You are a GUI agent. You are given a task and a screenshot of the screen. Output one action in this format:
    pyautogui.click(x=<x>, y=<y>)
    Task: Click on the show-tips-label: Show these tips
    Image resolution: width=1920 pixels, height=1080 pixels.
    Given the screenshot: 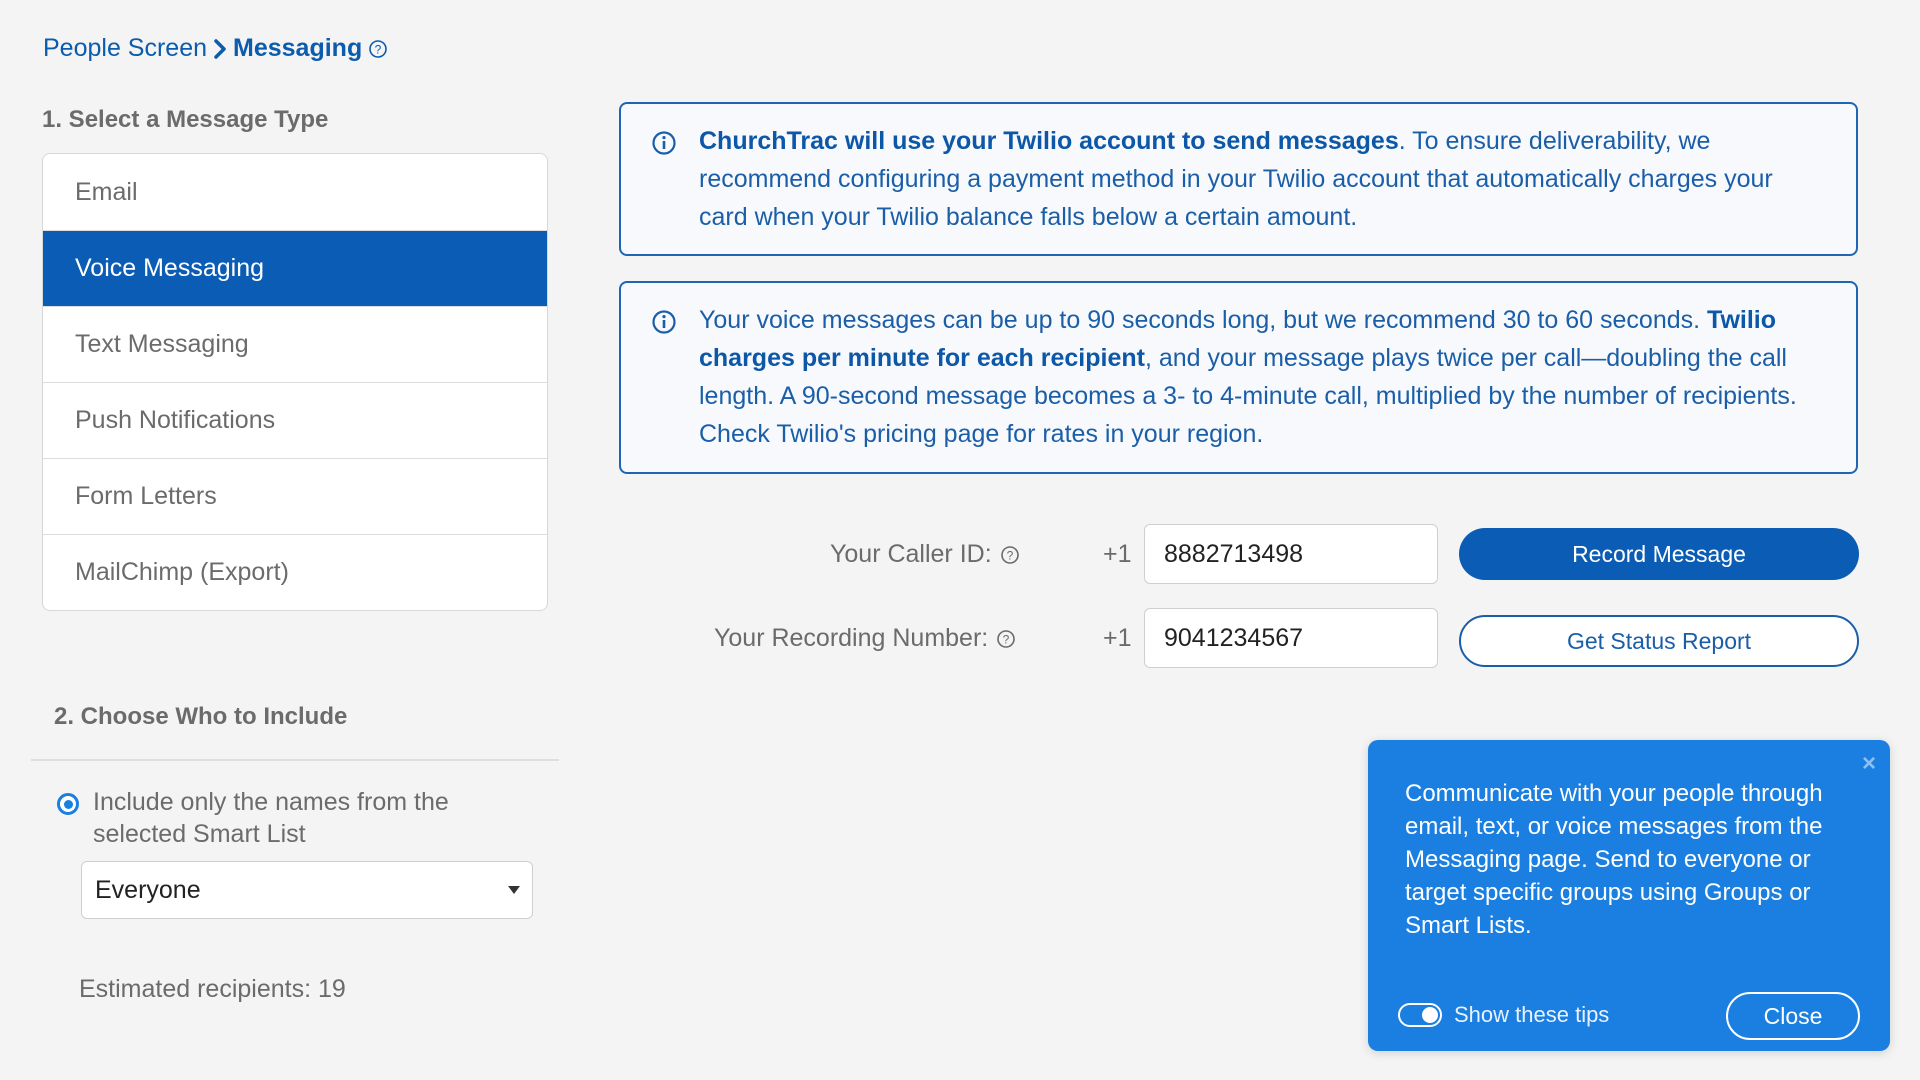 What is the action you would take?
    pyautogui.click(x=1532, y=1014)
    